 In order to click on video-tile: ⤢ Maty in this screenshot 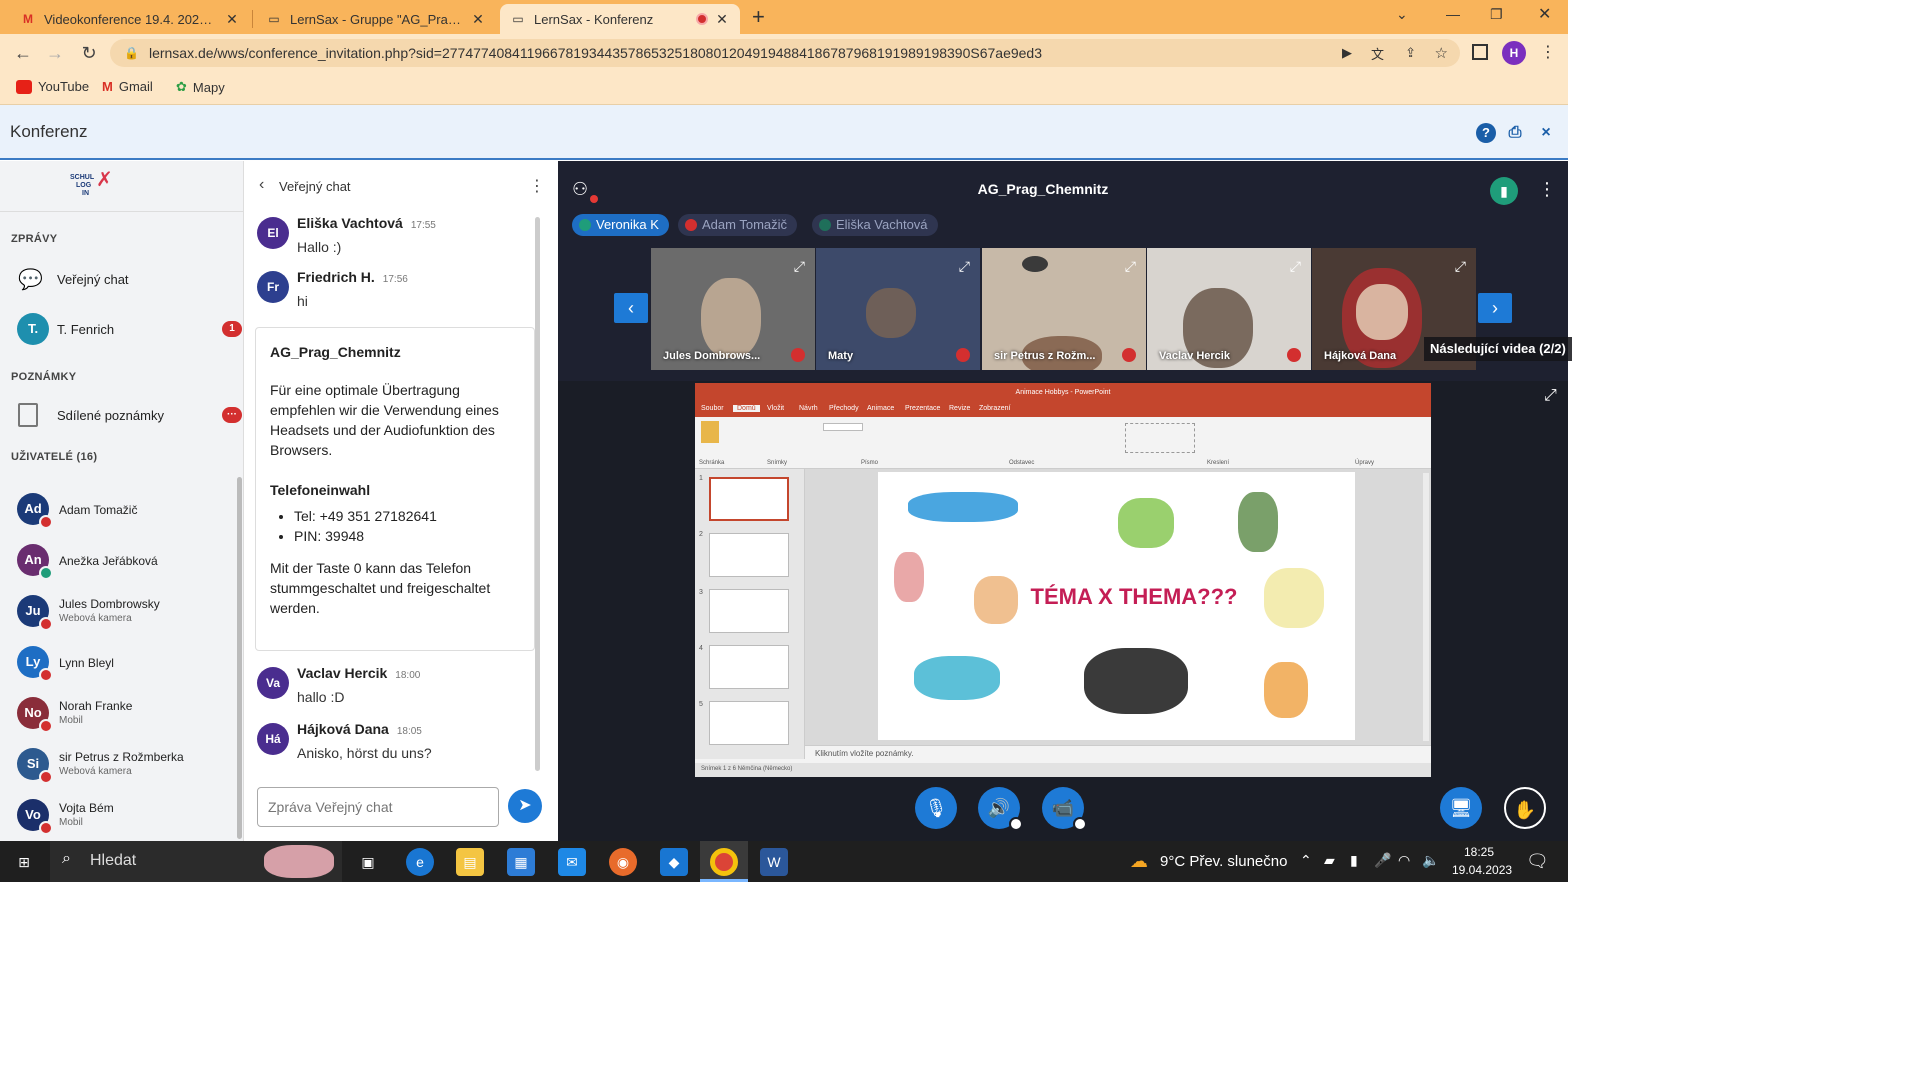, I will do `click(898, 309)`.